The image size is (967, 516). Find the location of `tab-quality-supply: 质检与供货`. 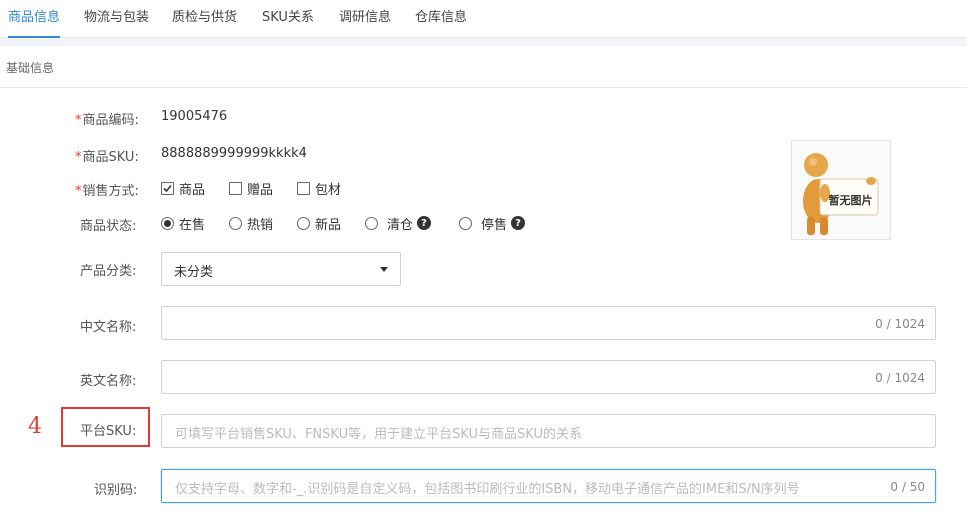

tab-quality-supply: 质检与供货 is located at coordinates (204, 19).